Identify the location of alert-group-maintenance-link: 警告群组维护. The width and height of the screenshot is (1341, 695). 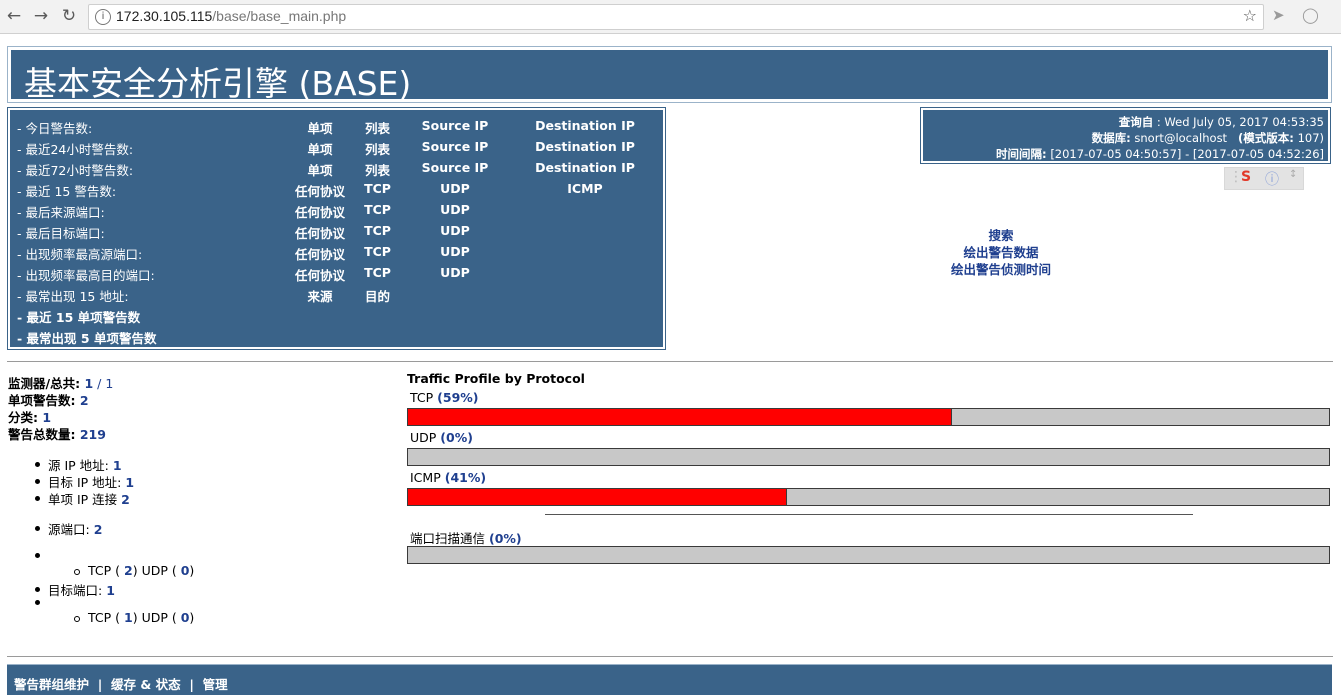
(51, 684).